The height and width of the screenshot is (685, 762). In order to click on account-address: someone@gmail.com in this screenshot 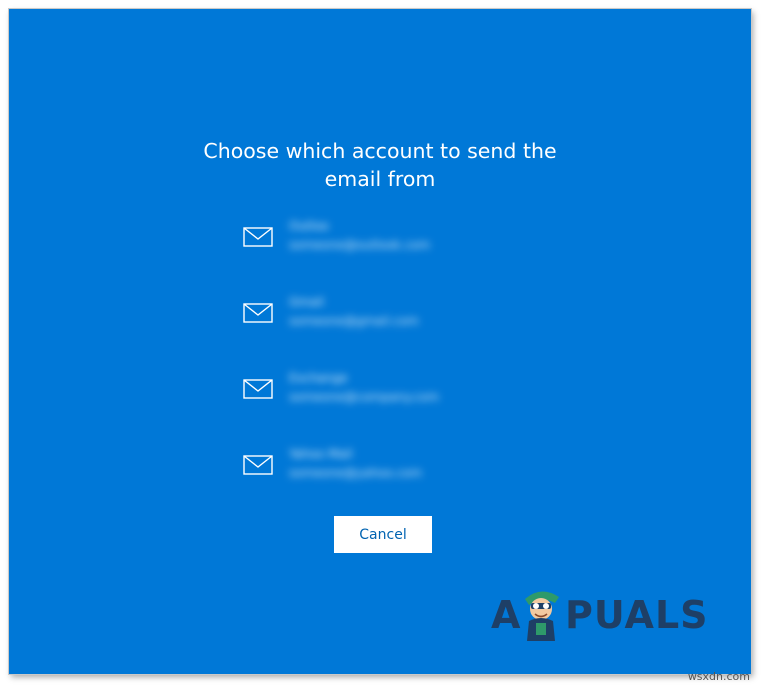, I will do `click(354, 321)`.